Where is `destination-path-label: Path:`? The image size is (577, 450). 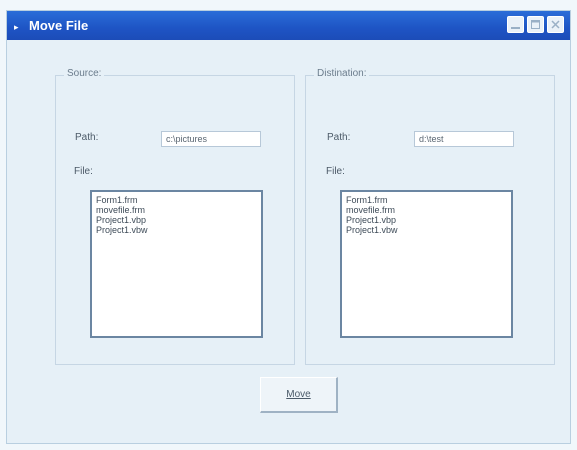 destination-path-label: Path: is located at coordinates (339, 137).